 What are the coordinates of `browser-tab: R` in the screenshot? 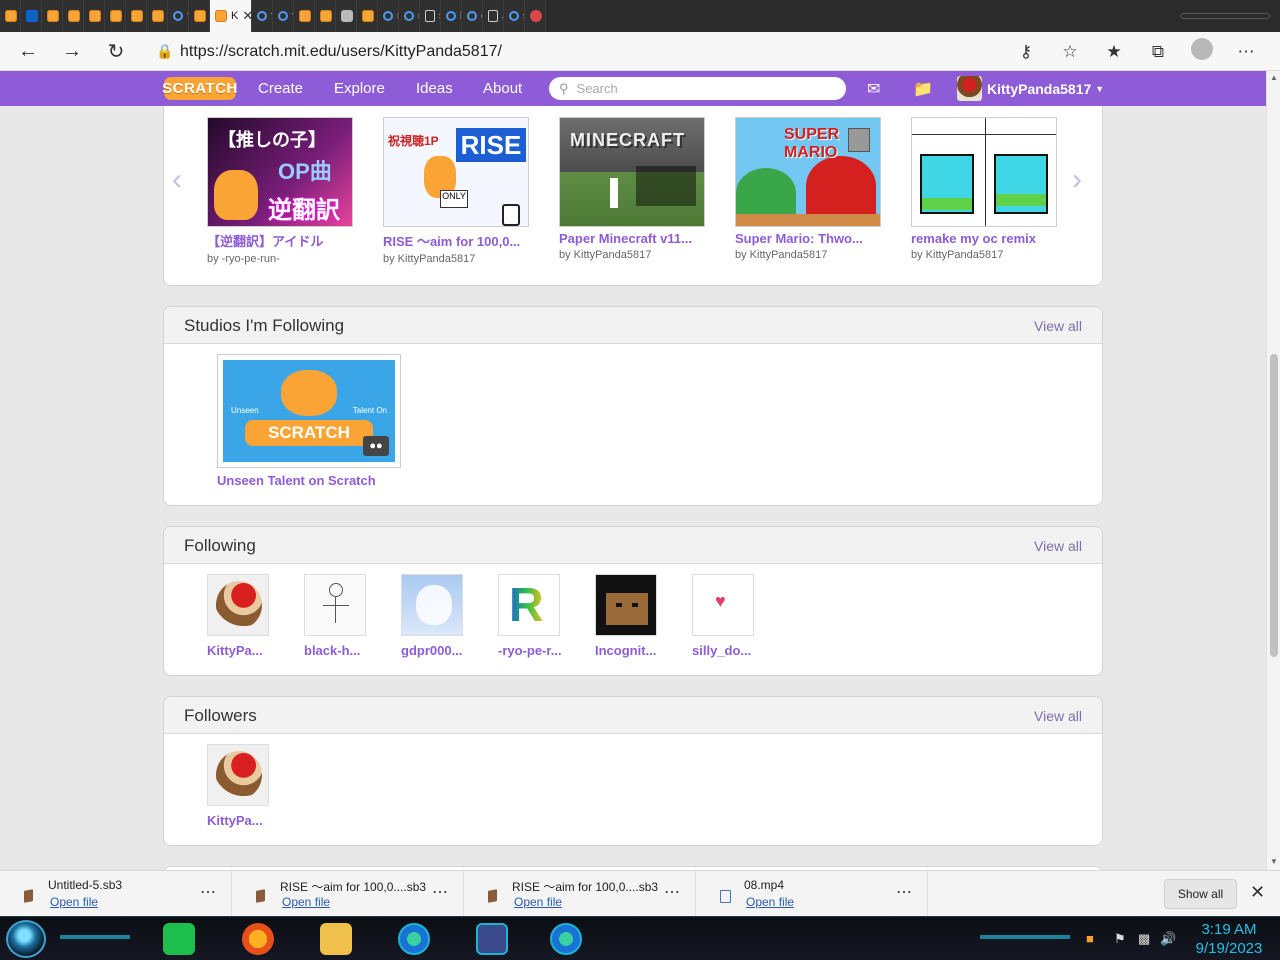 It's located at (157, 16).